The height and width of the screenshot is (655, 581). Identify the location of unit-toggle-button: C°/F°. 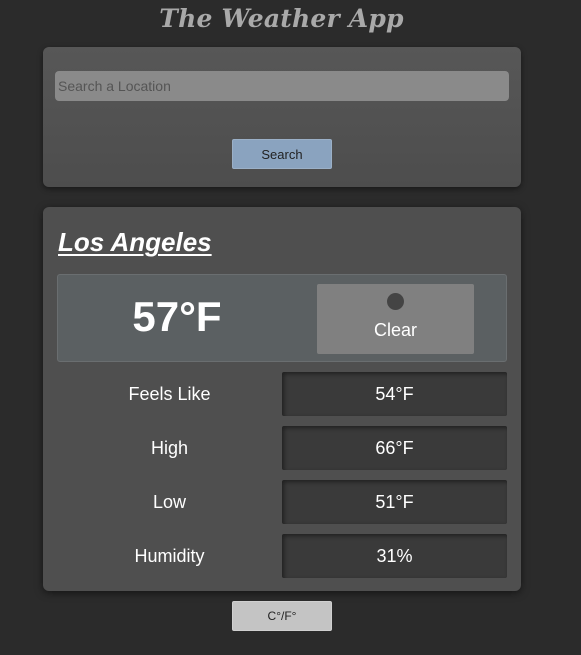
(282, 616).